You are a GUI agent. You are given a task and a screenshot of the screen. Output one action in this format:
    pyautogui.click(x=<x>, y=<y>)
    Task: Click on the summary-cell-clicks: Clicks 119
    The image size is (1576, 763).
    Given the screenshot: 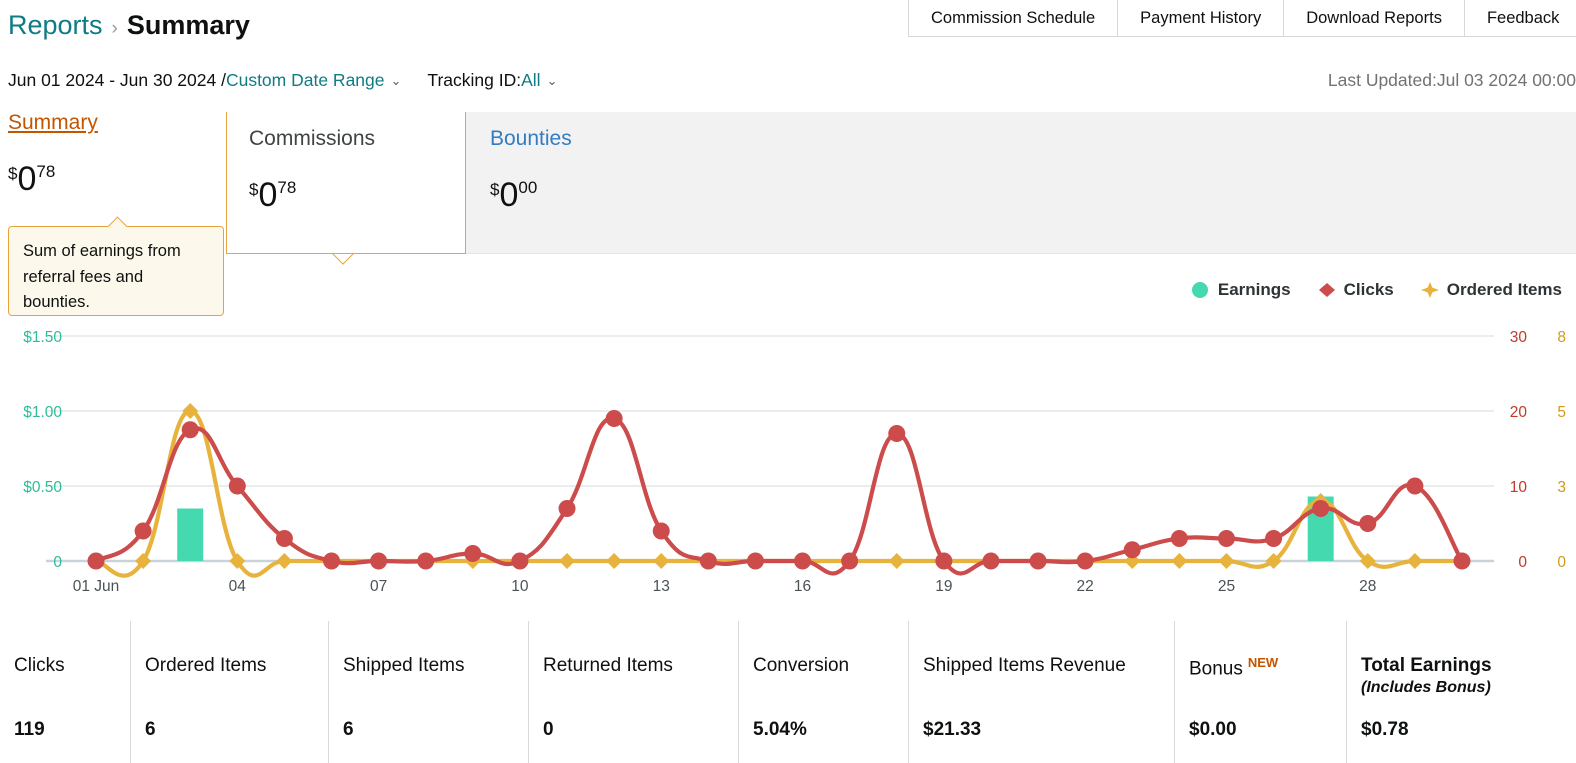 What is the action you would take?
    pyautogui.click(x=65, y=692)
    